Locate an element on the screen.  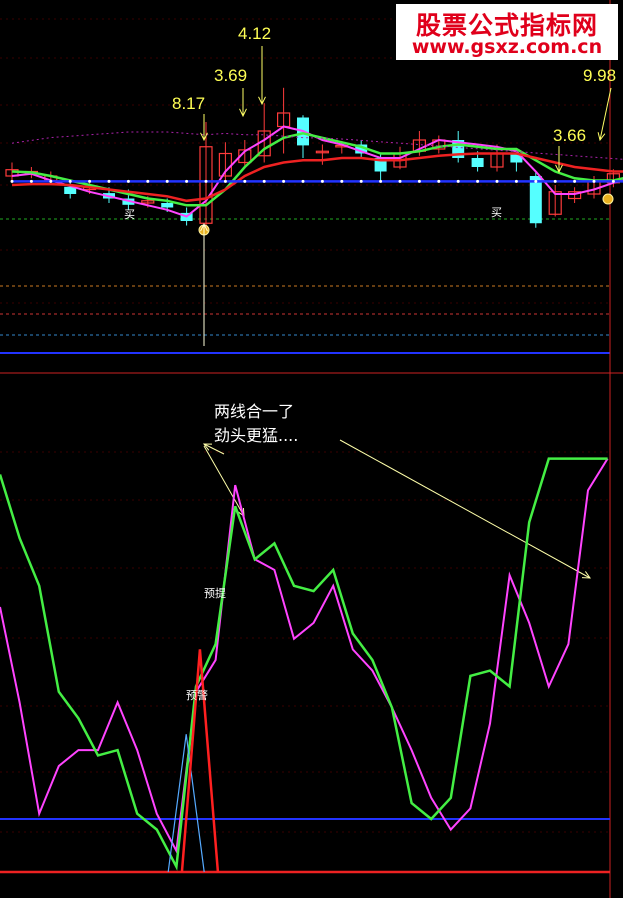
price-label-4: 3.66 is located at coordinates (570, 135).